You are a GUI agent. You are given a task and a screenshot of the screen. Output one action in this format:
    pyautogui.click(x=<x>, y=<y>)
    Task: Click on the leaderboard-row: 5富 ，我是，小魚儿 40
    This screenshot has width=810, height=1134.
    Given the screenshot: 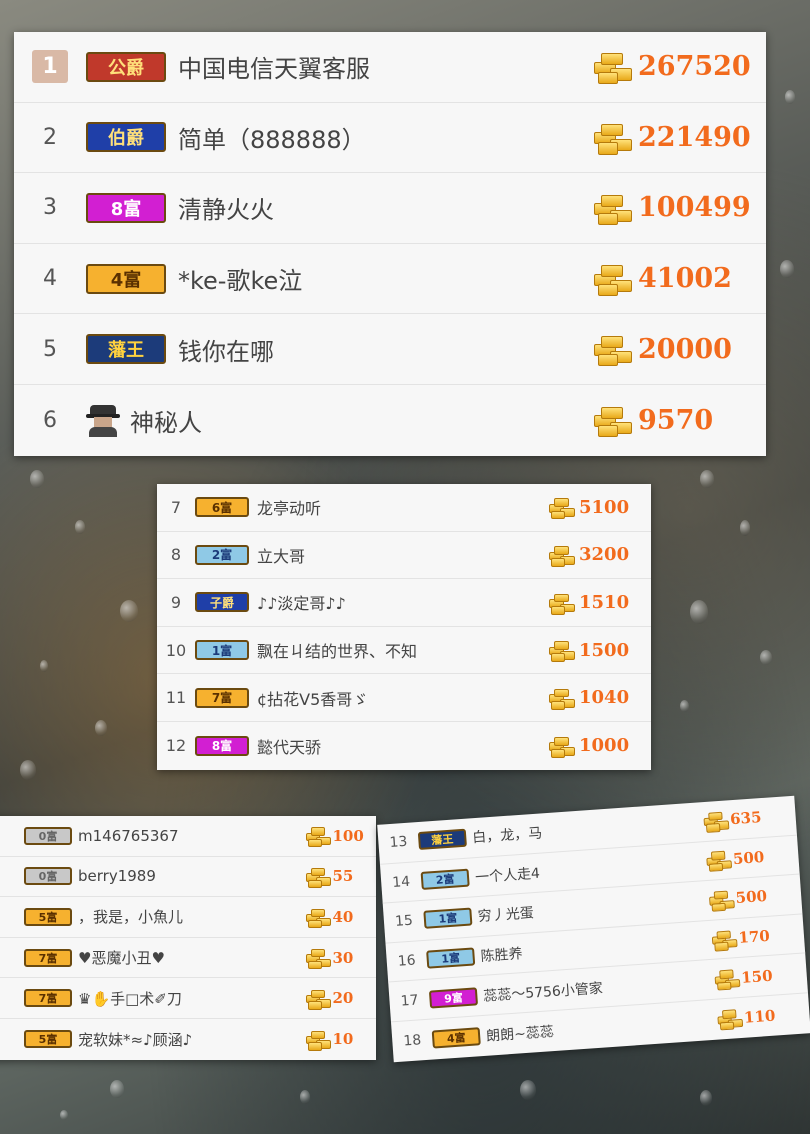 What is the action you would take?
    pyautogui.click(x=188, y=917)
    